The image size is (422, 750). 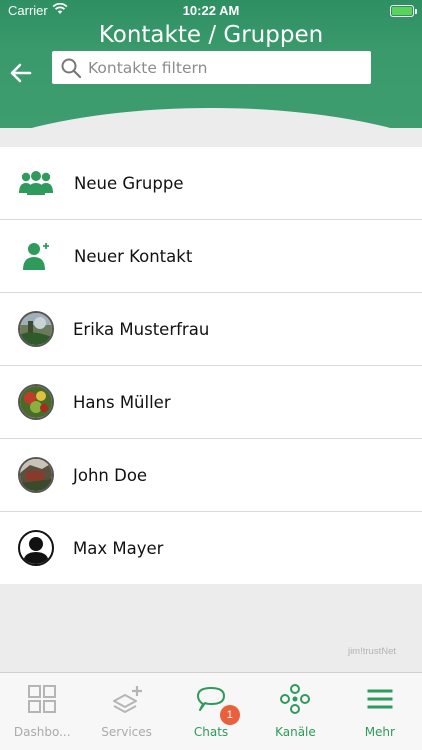 I want to click on battery-icon, so click(x=403, y=11).